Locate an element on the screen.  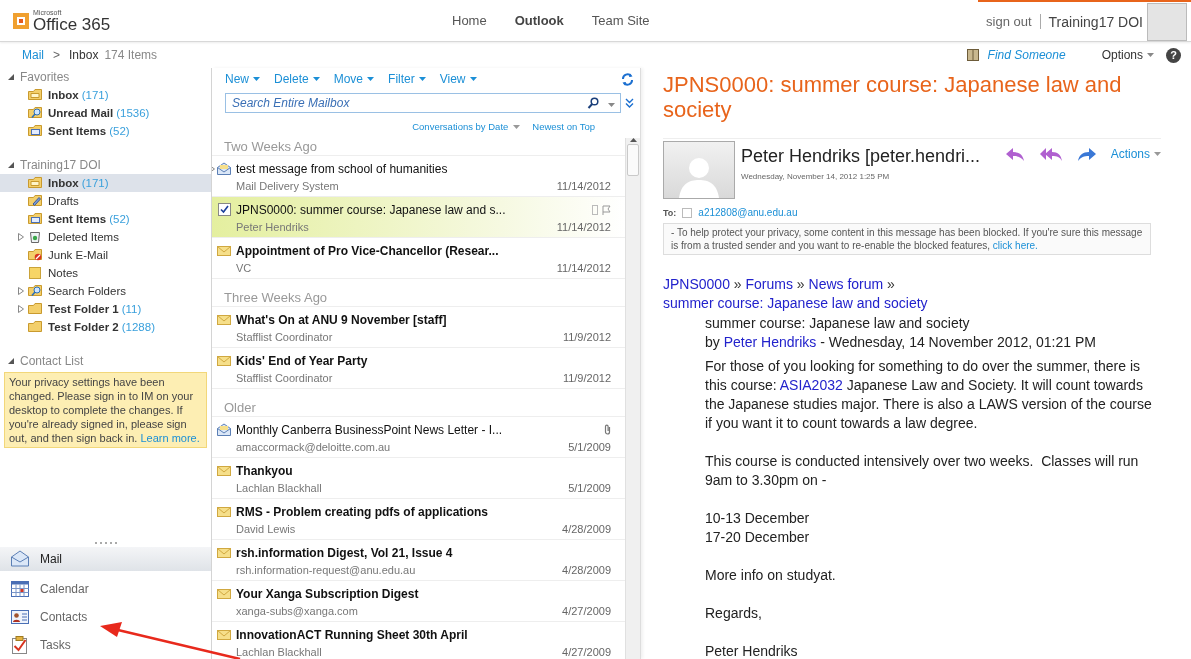
folder-item: Unread Mail (1536) is located at coordinates (105, 113).